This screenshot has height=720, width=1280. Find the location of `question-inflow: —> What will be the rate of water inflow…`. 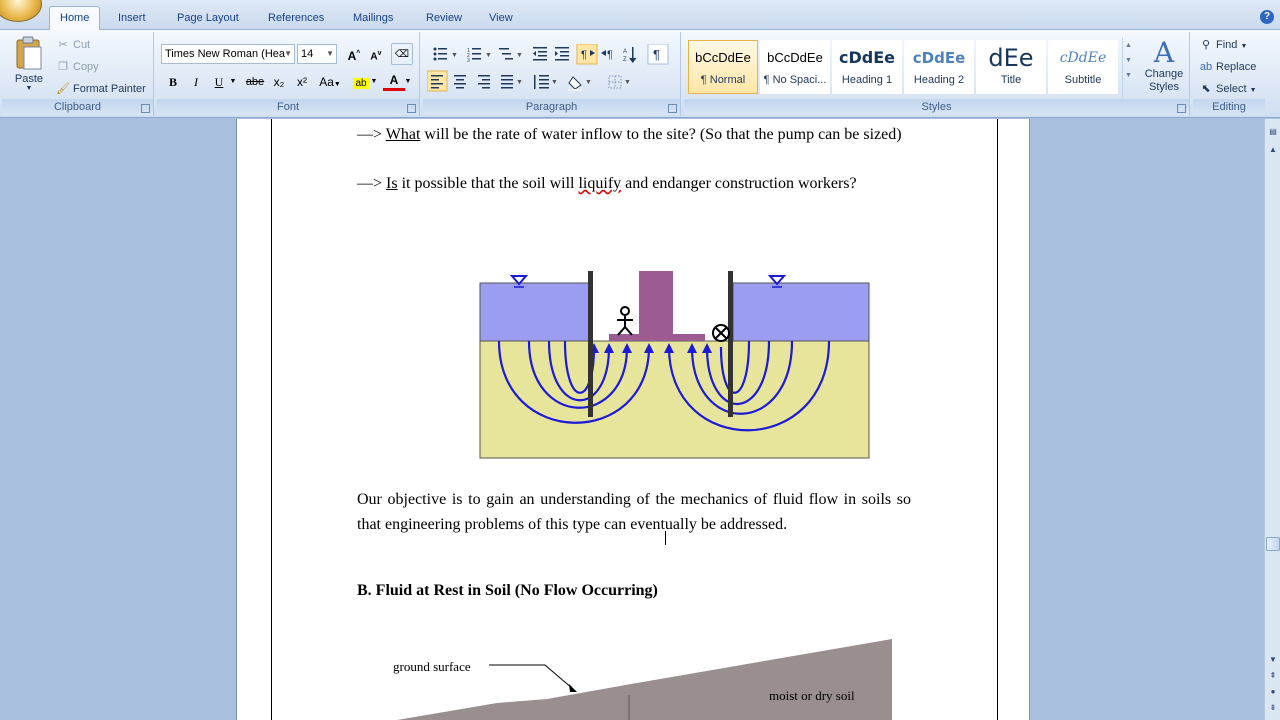

question-inflow: —> What will be the rate of water inflow… is located at coordinates (634, 135).